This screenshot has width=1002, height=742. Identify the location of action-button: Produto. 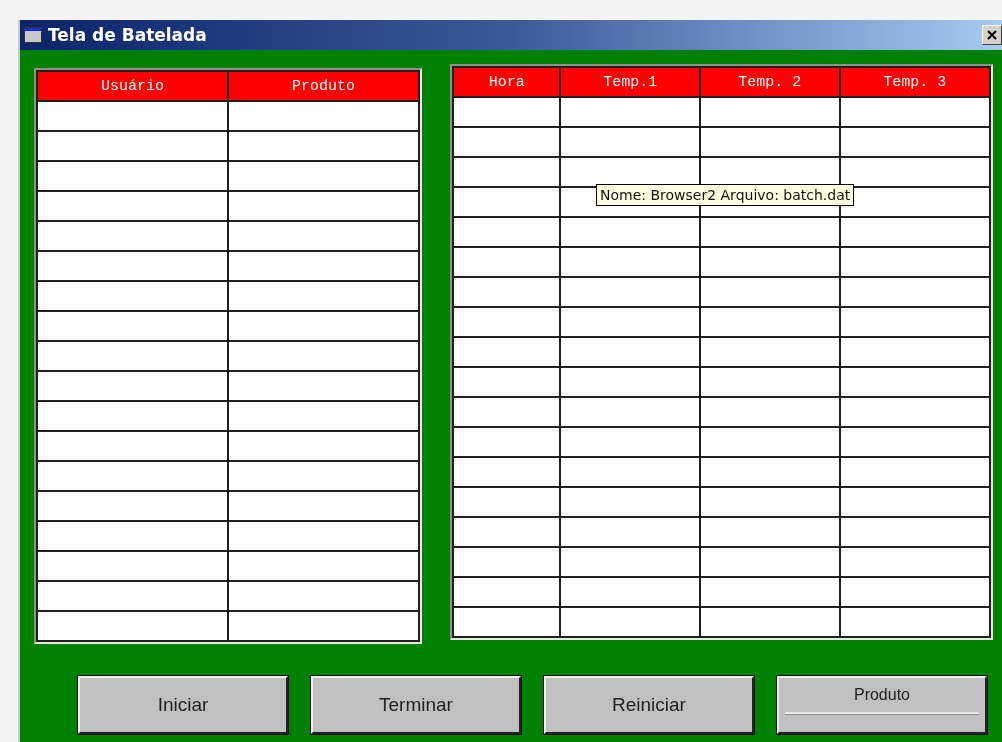
(882, 705).